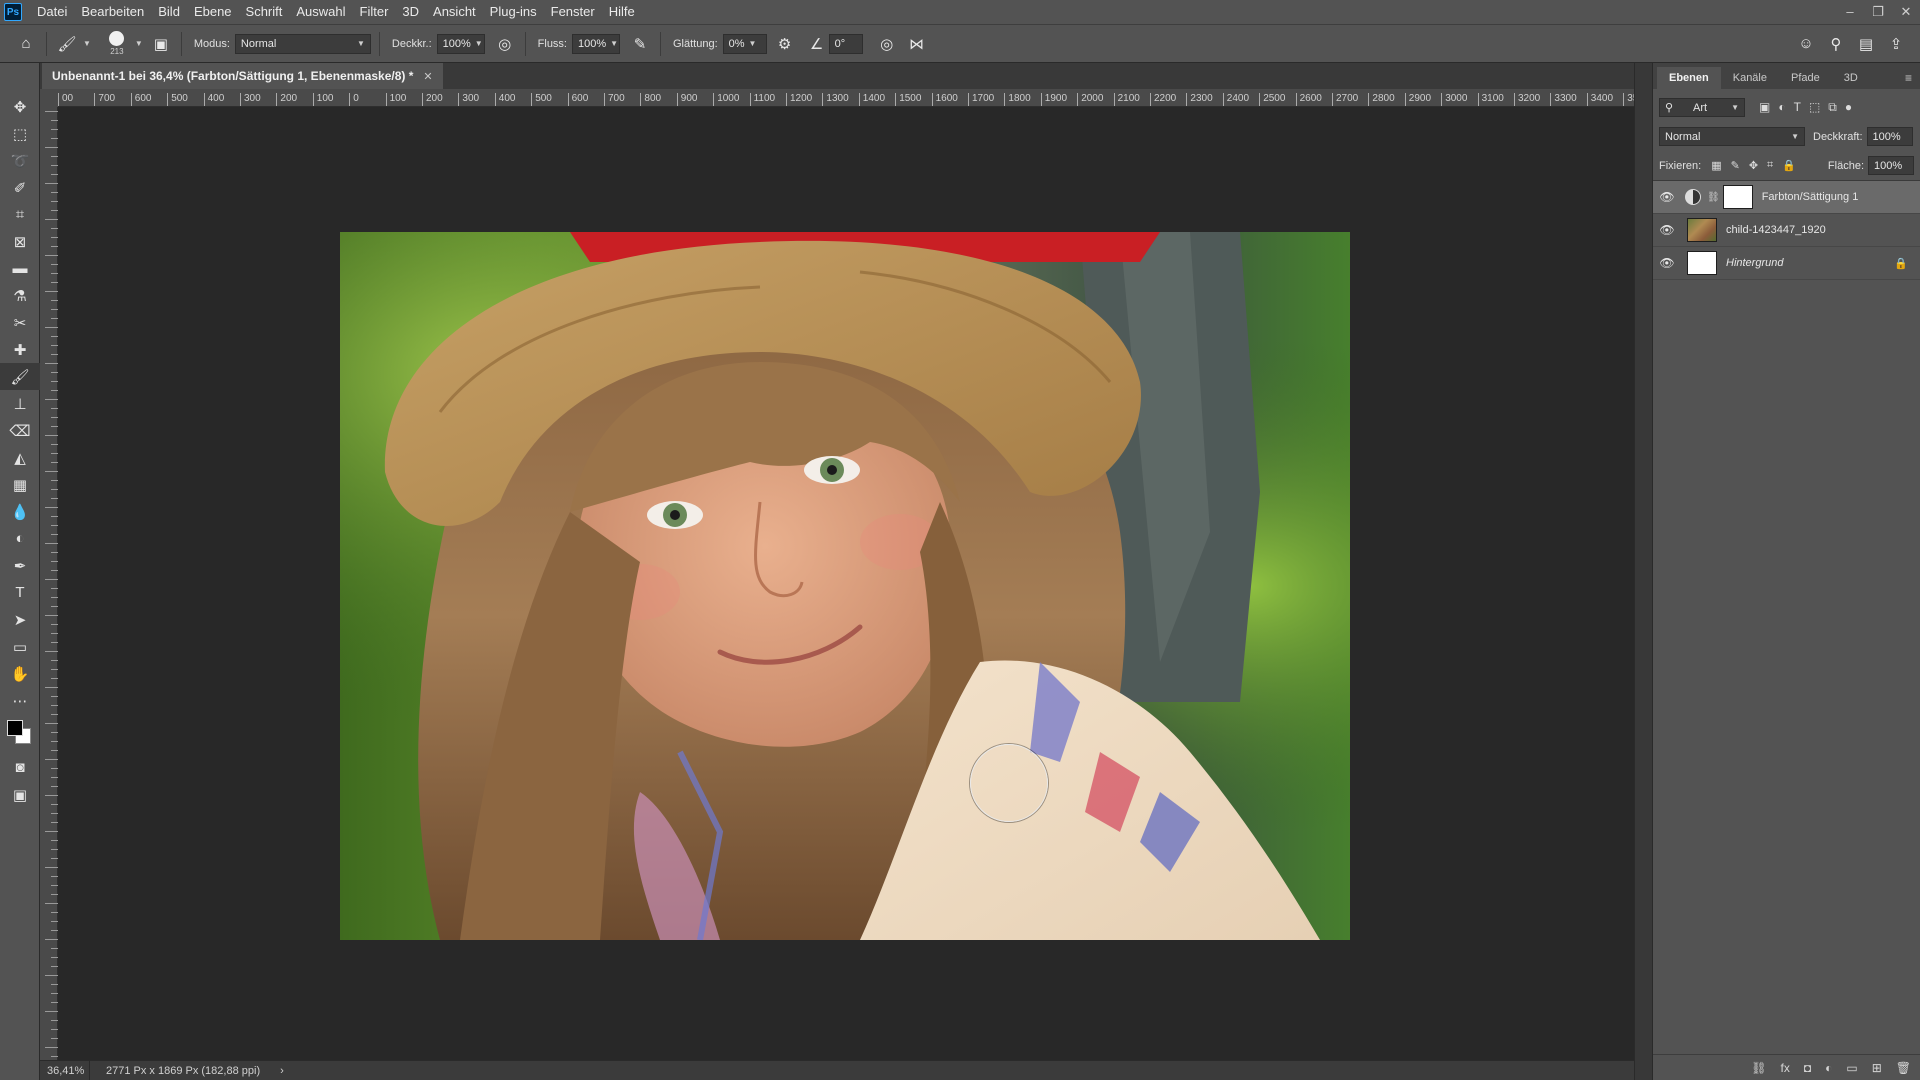 Image resolution: width=1920 pixels, height=1080 pixels. Describe the element at coordinates (573, 12) in the screenshot. I see `menu-fenster: Fenster` at that location.